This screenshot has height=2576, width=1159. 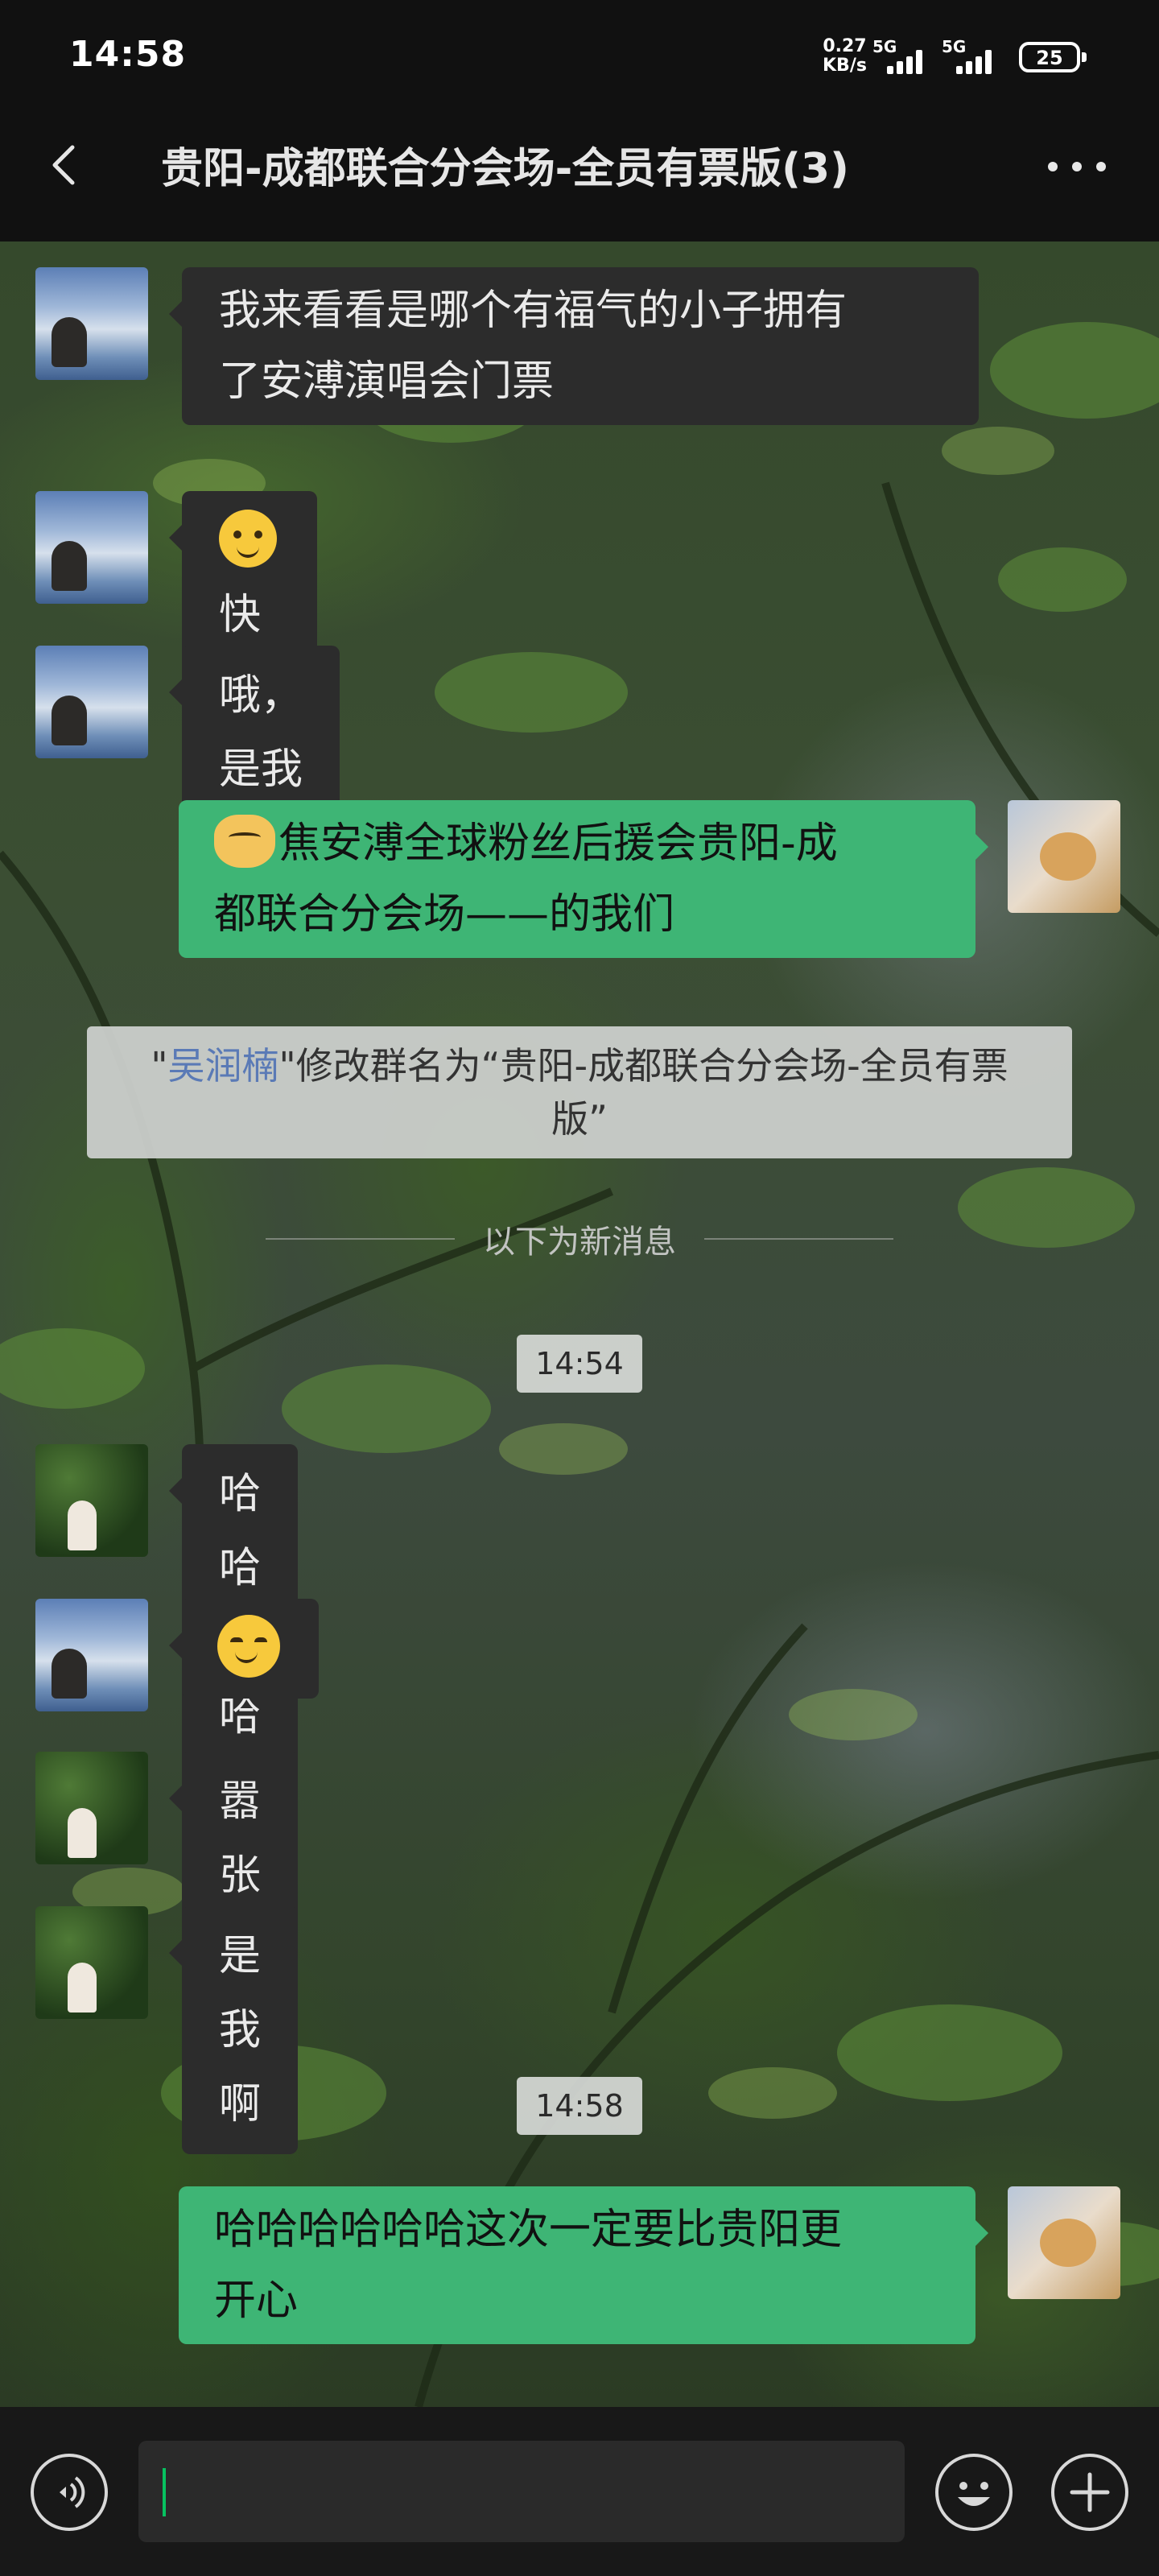 I want to click on sim1-network-label: 5G, so click(x=884, y=46).